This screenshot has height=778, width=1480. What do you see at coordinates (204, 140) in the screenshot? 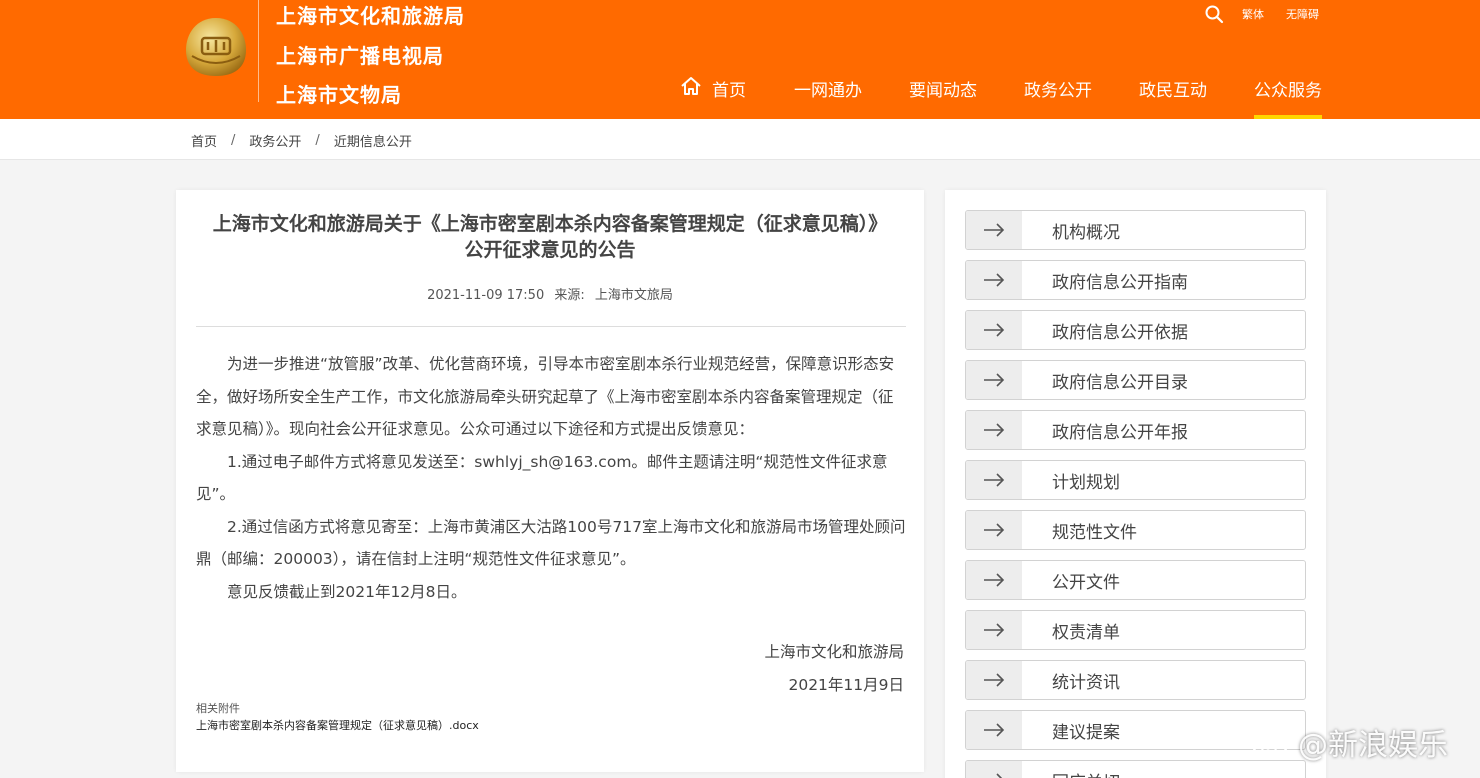
I see `breadcrumb-home: 首页` at bounding box center [204, 140].